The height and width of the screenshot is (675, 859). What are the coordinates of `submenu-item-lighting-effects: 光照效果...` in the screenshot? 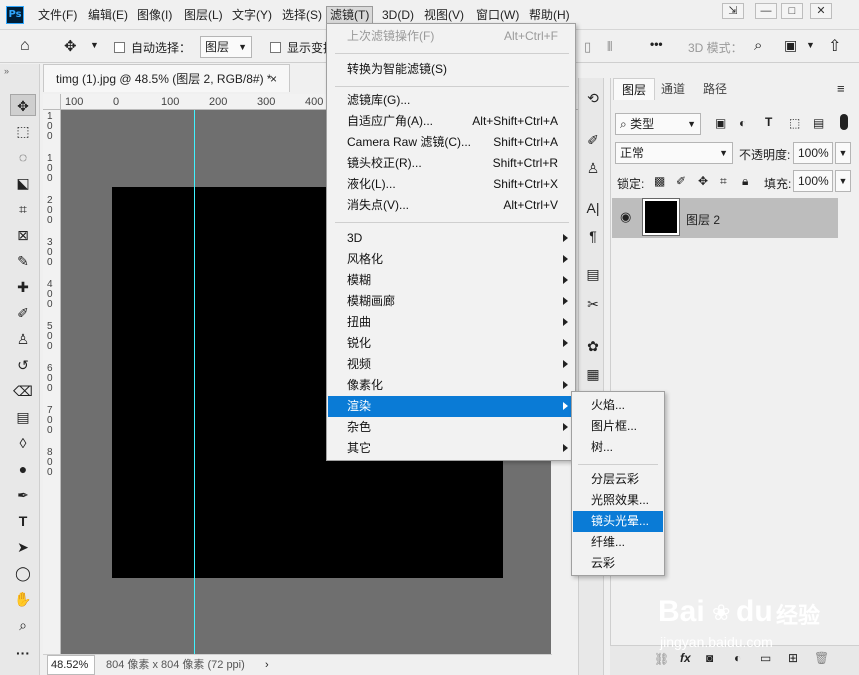 It's located at (618, 500).